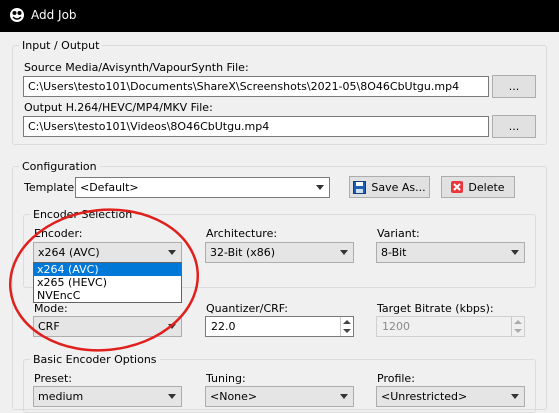 The width and height of the screenshot is (559, 413). What do you see at coordinates (223, 326) in the screenshot?
I see `quantizer-value: 22.0` at bounding box center [223, 326].